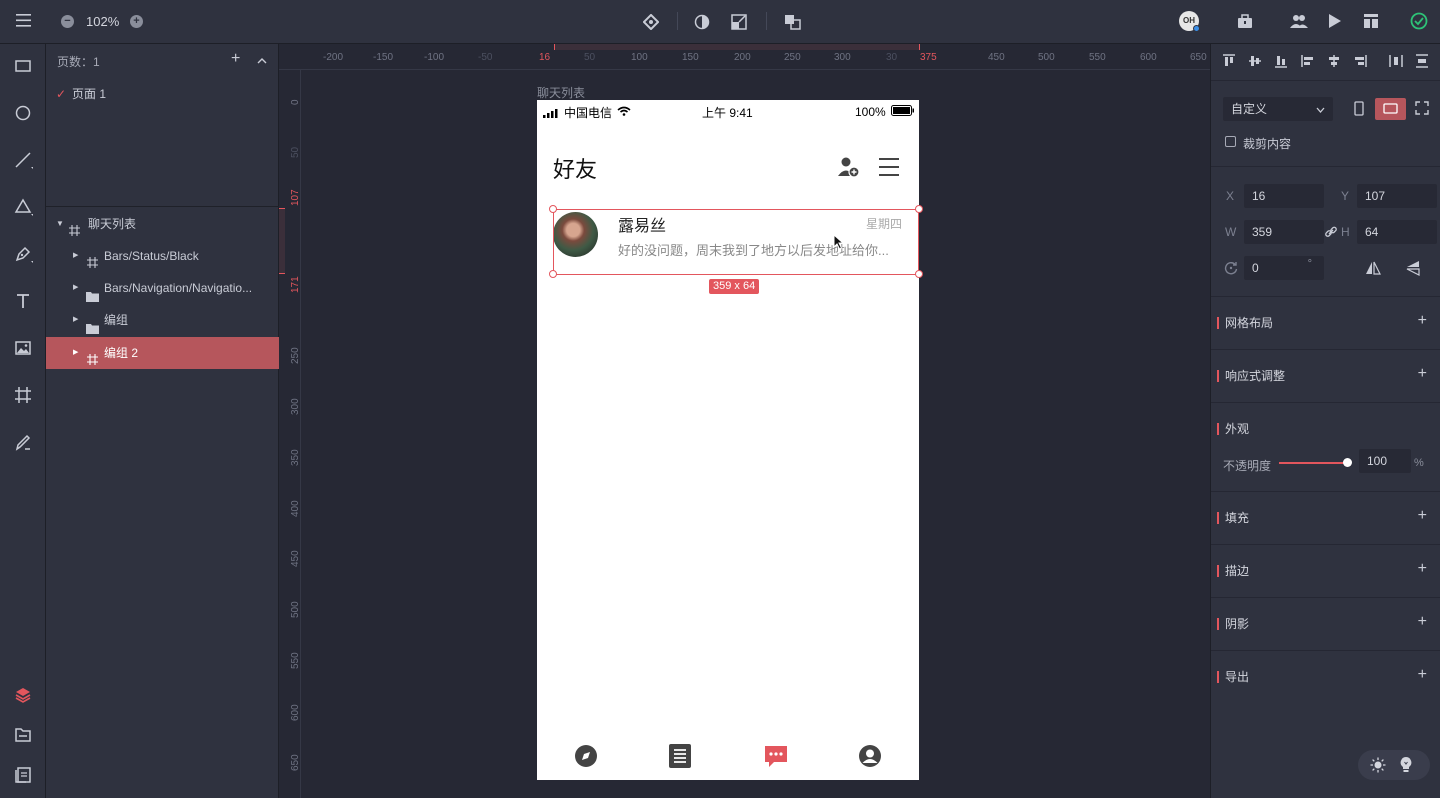 Image resolution: width=1440 pixels, height=798 pixels. What do you see at coordinates (1419, 22) in the screenshot?
I see `check-circle-icon` at bounding box center [1419, 22].